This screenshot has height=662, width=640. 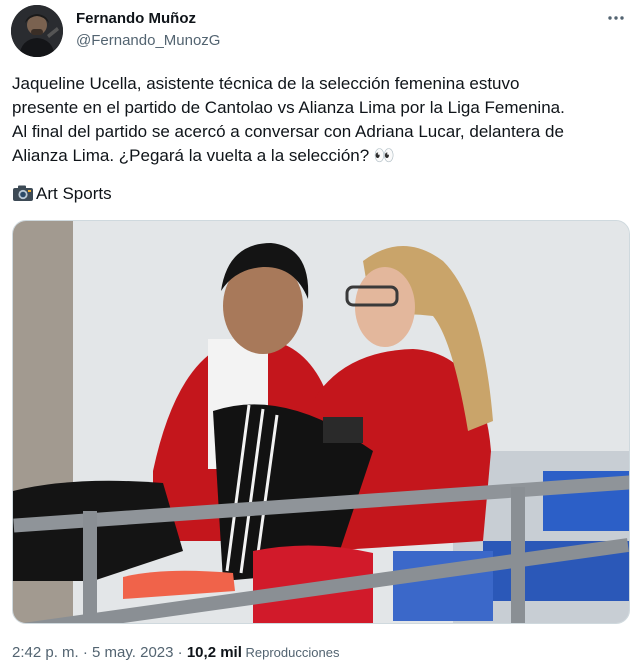 I want to click on views-label: Reproducciones, so click(x=290, y=652).